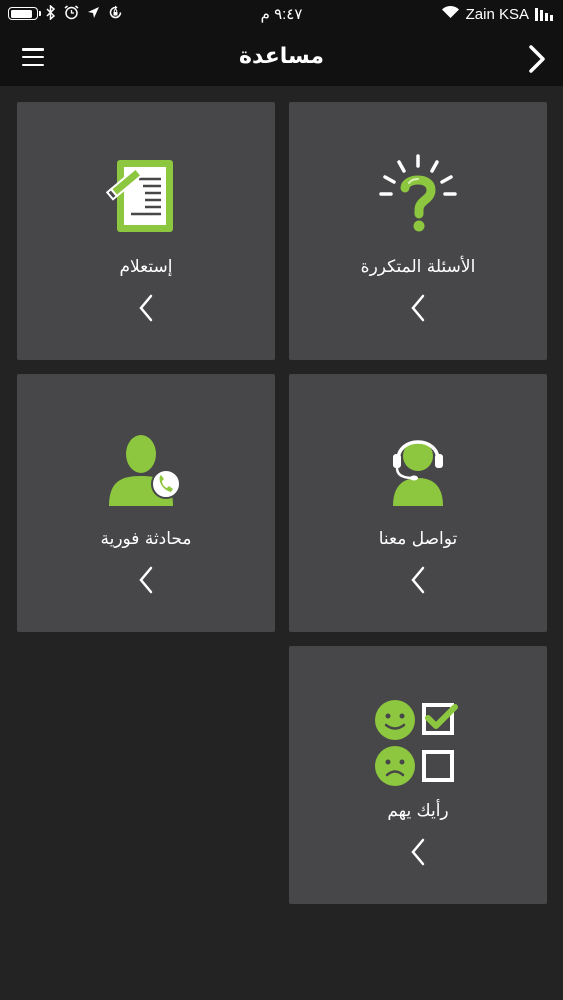 The image size is (563, 1000). I want to click on tile-label-chat: محادثة فورية, so click(146, 539).